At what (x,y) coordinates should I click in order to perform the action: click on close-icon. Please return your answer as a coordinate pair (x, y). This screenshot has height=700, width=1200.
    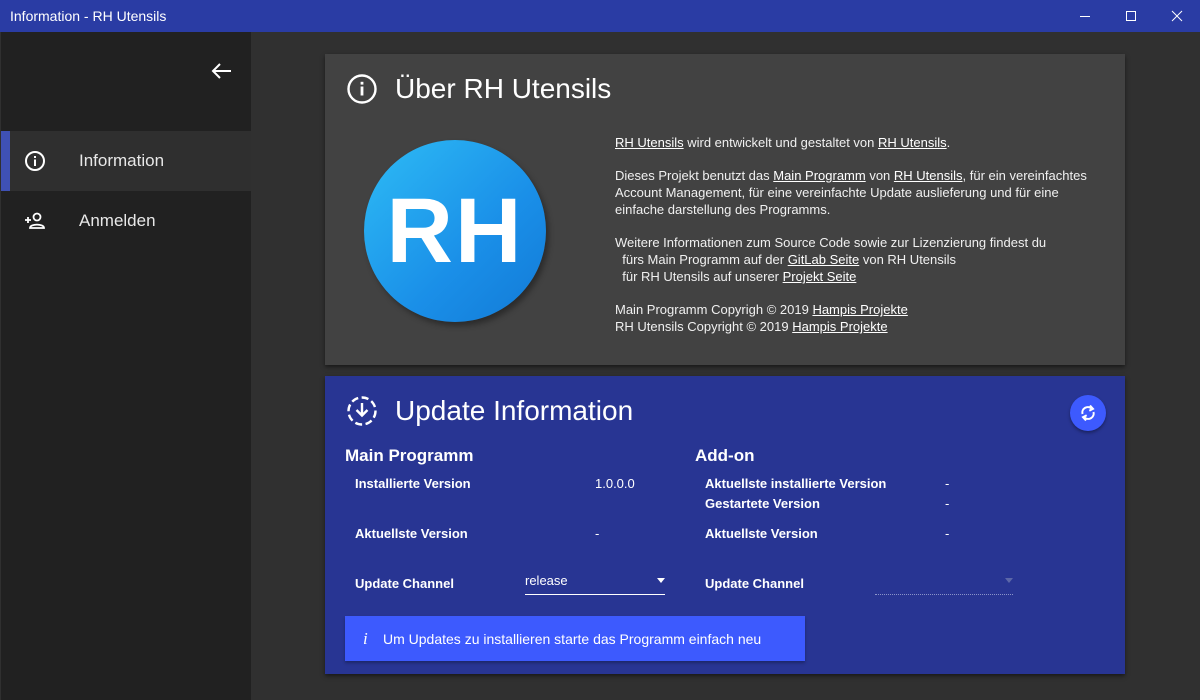
    Looking at the image, I should click on (1177, 16).